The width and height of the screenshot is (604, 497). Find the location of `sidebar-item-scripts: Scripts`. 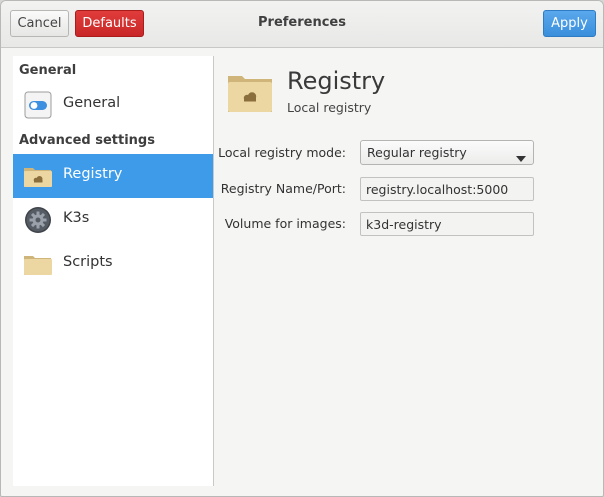

sidebar-item-scripts: Scripts is located at coordinates (113, 264).